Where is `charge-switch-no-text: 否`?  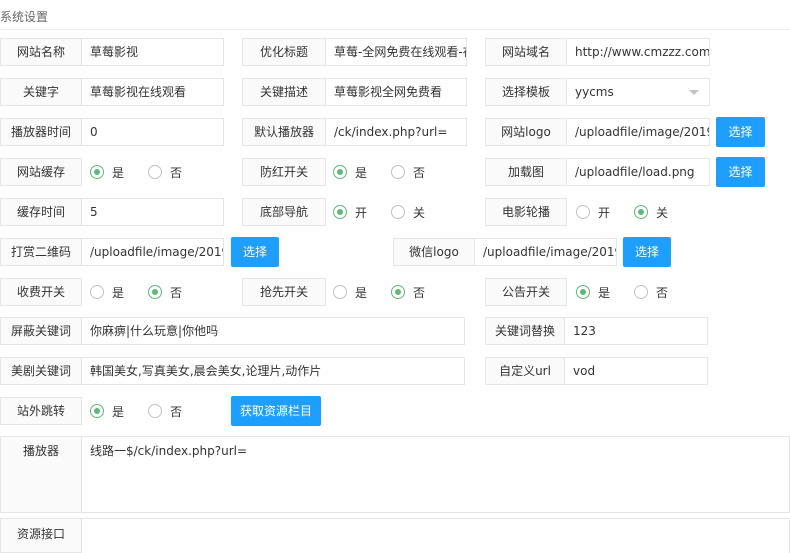 charge-switch-no-text: 否 is located at coordinates (176, 292).